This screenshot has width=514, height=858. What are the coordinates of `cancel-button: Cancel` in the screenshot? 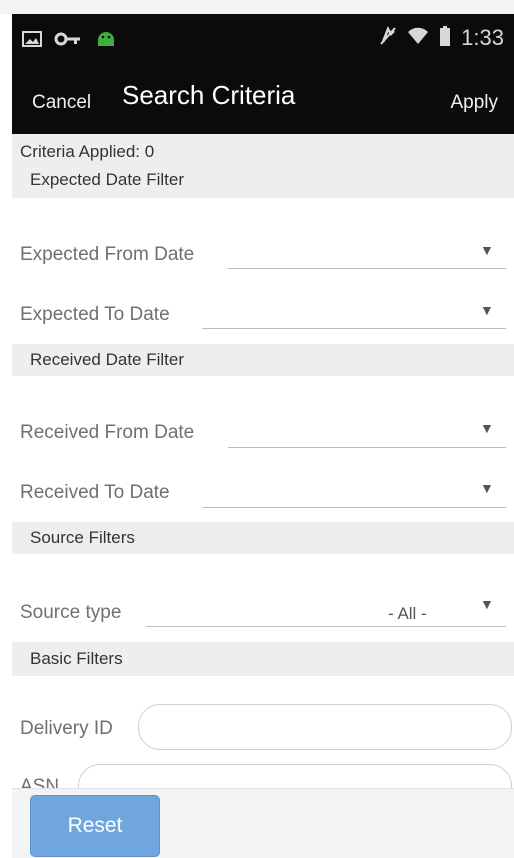 It's located at (61, 103).